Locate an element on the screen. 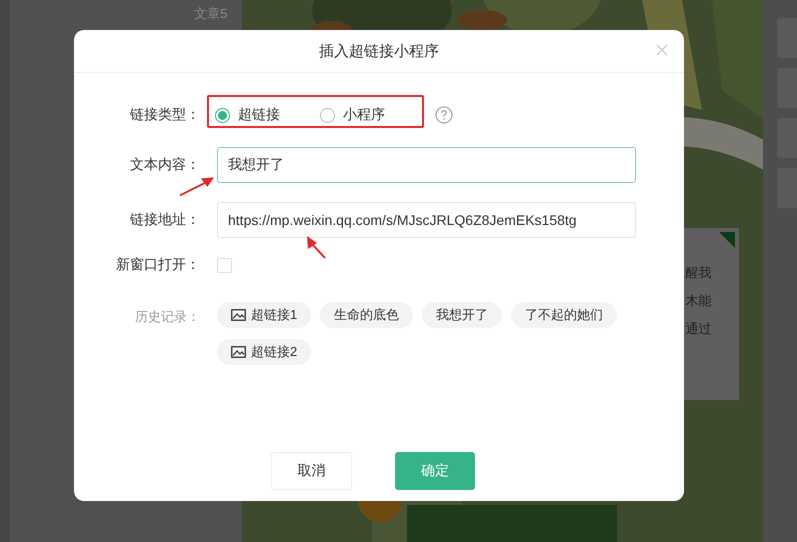 The height and width of the screenshot is (542, 797). url-field: https://mp.weixin.qq.com/s/MJscJRLQ6Z8JemEKs158tg is located at coordinates (426, 220).